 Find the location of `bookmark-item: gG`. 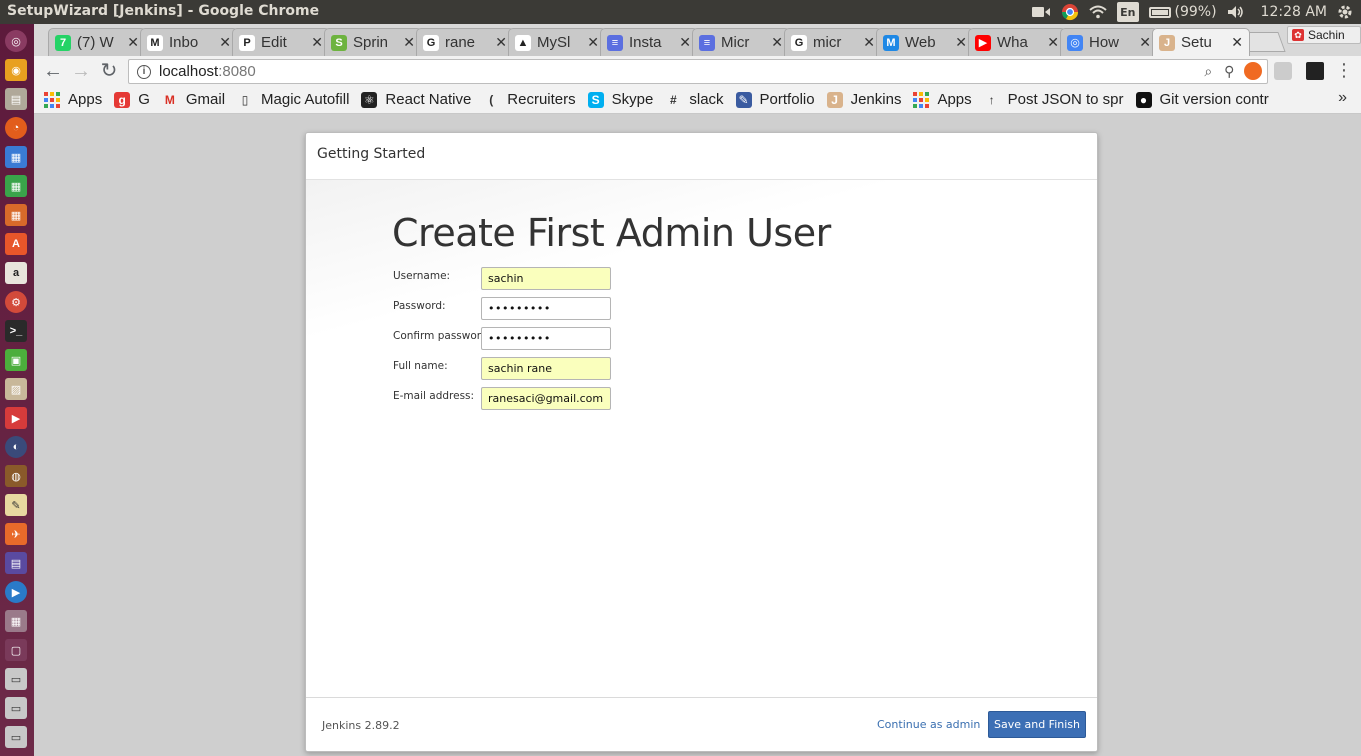

bookmark-item: gG is located at coordinates (132, 99).